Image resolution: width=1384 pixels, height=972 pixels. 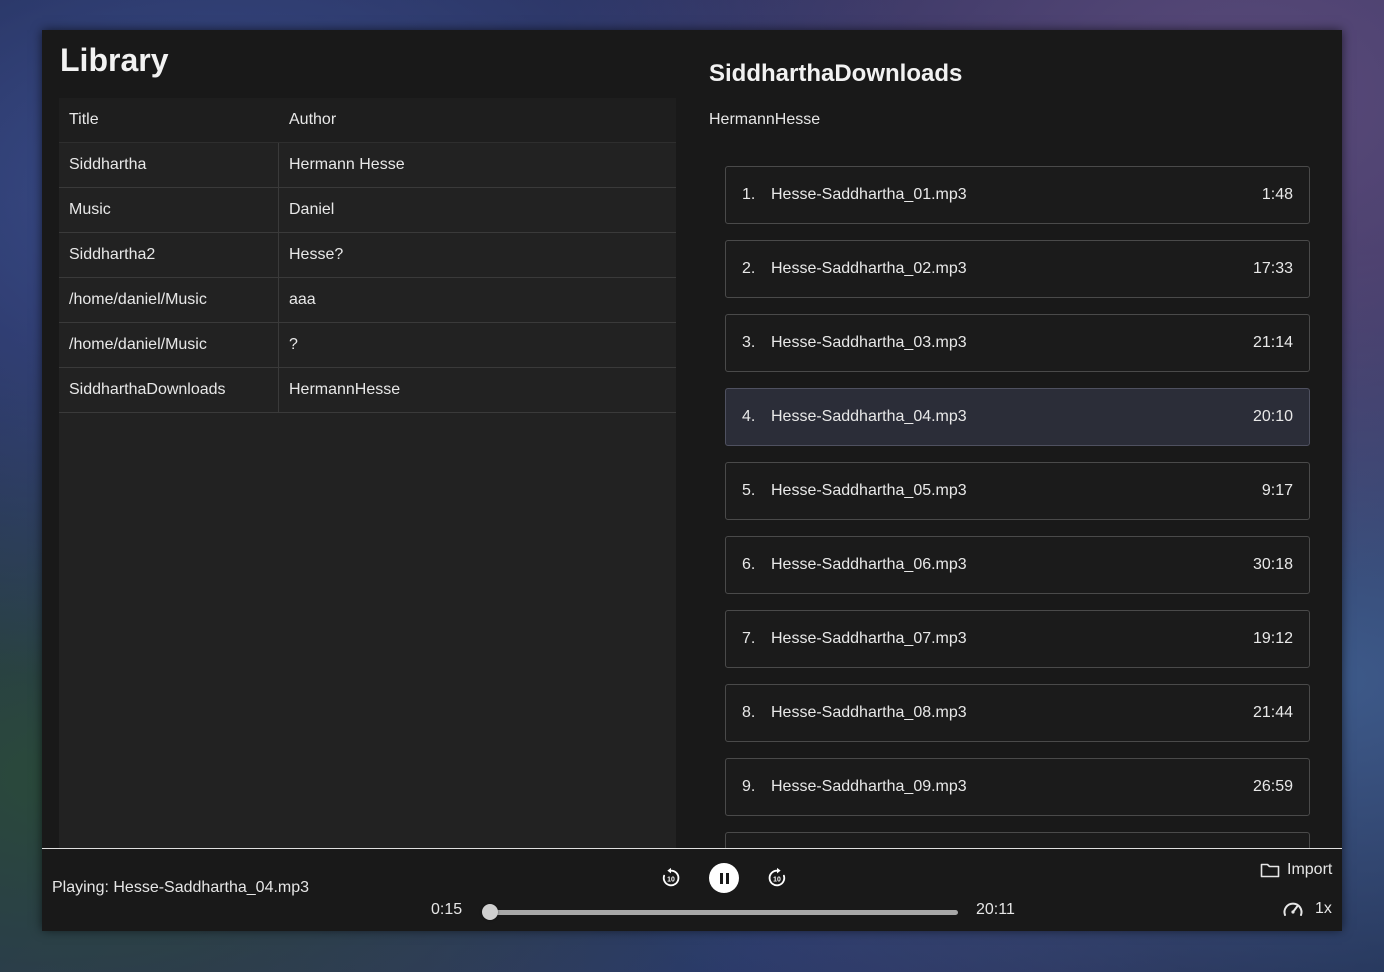 I want to click on library-row: Siddhartha Hermann Hesse, so click(x=367, y=165).